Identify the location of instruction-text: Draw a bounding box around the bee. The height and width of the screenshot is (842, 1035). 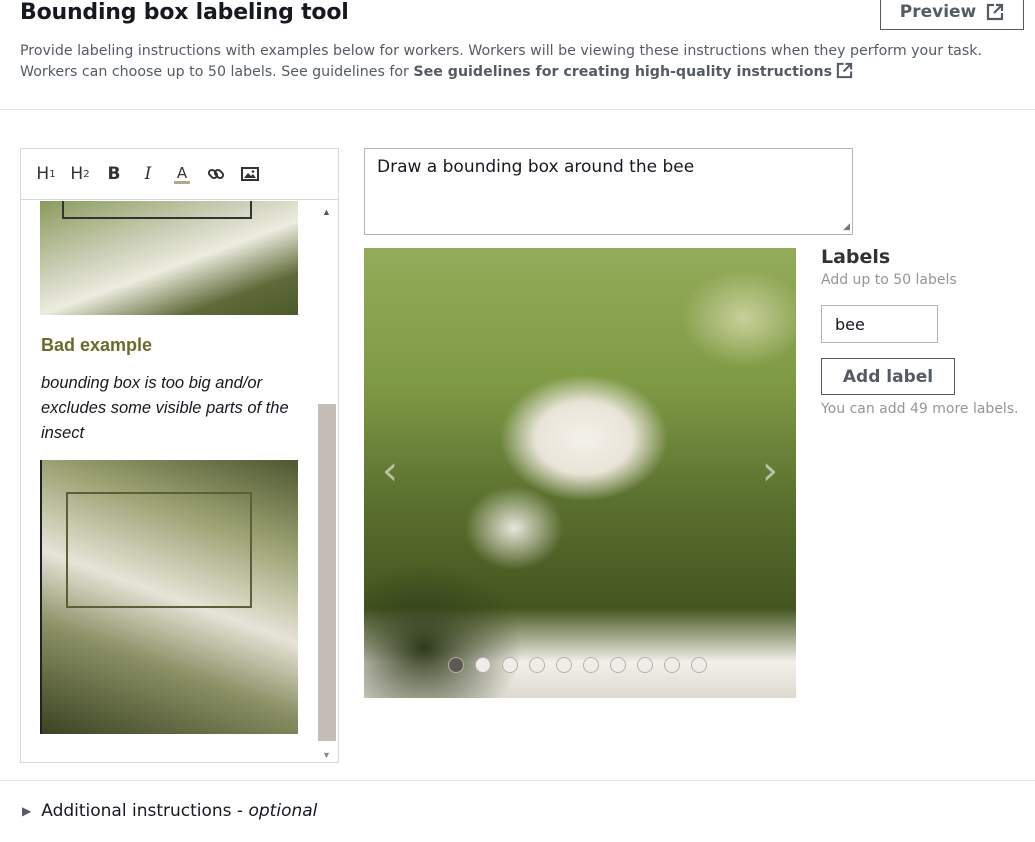
(536, 167).